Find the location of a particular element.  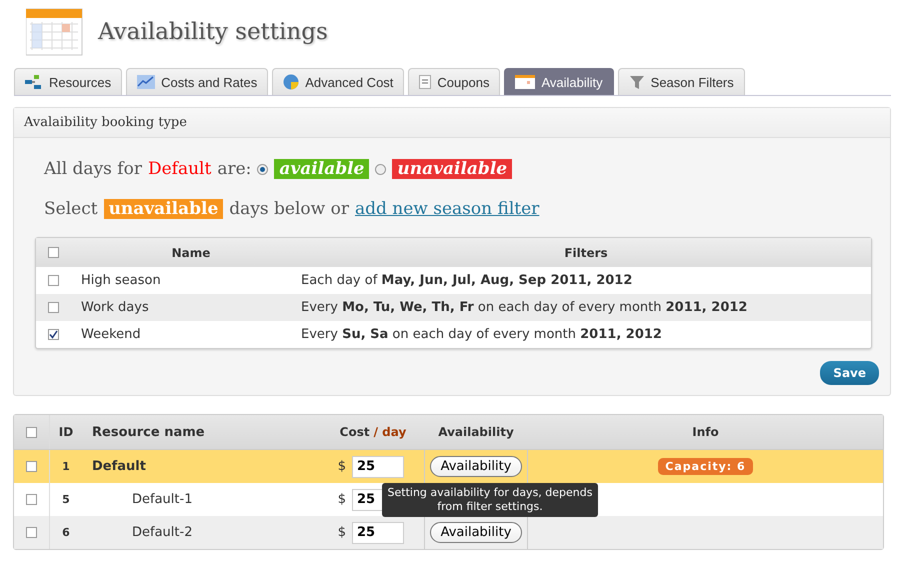

resource-name: Default is located at coordinates (180, 169).